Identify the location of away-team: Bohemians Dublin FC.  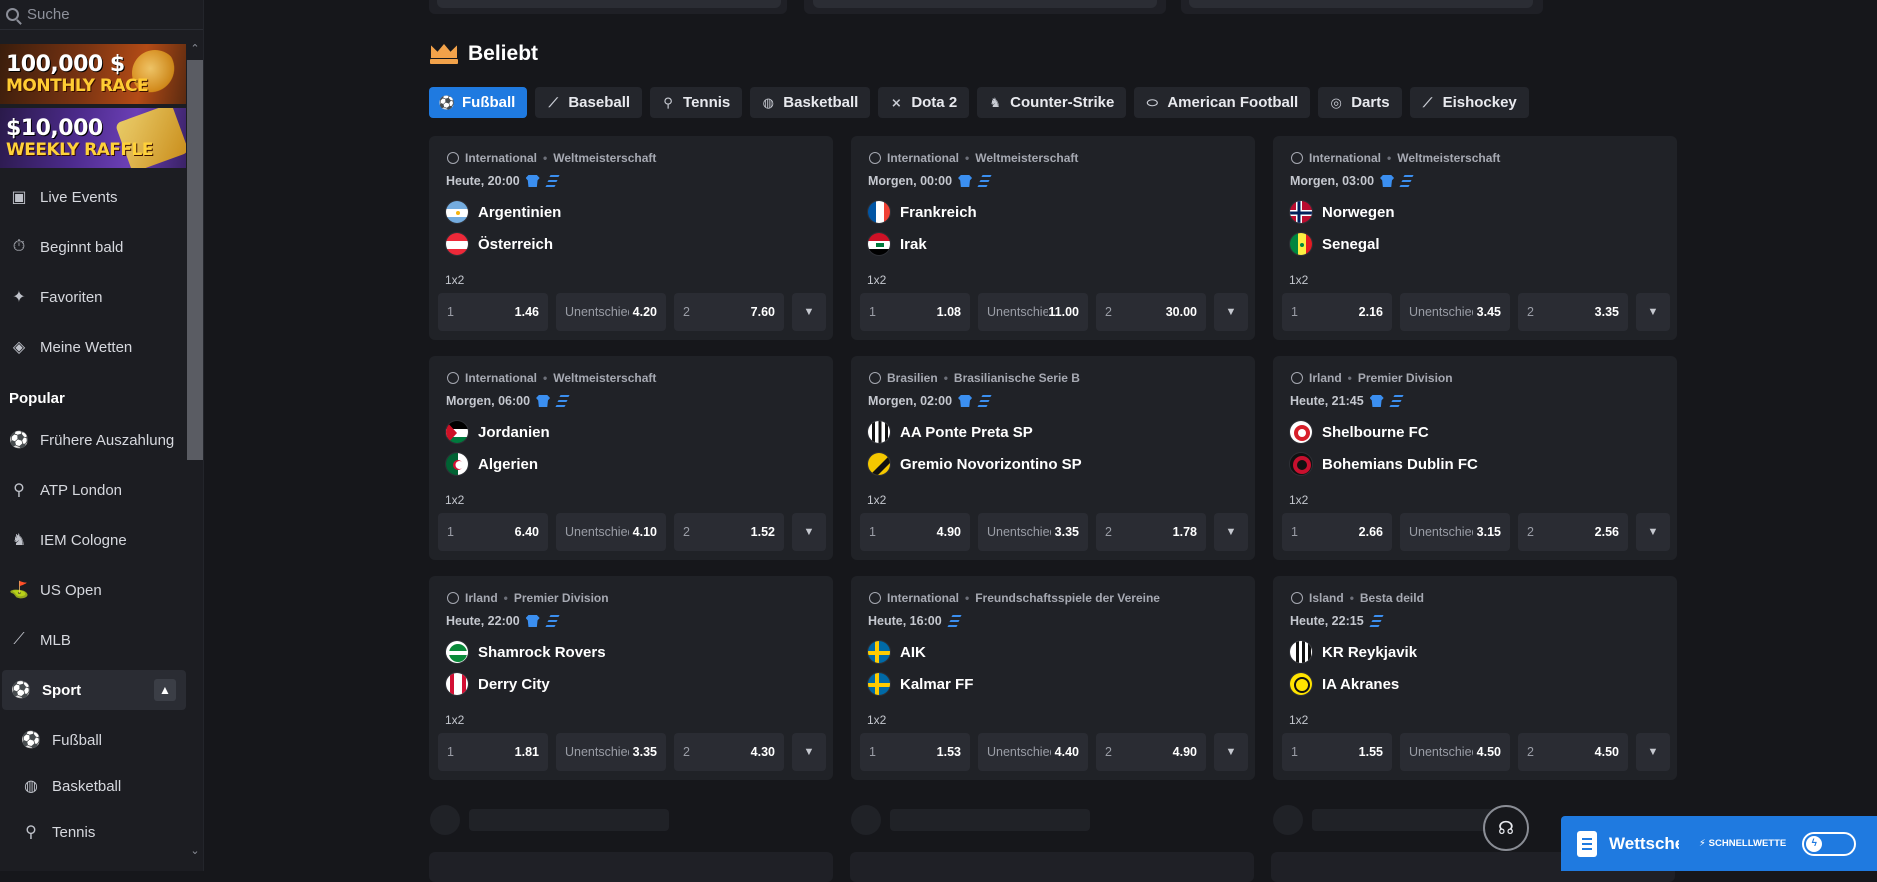
(1383, 464).